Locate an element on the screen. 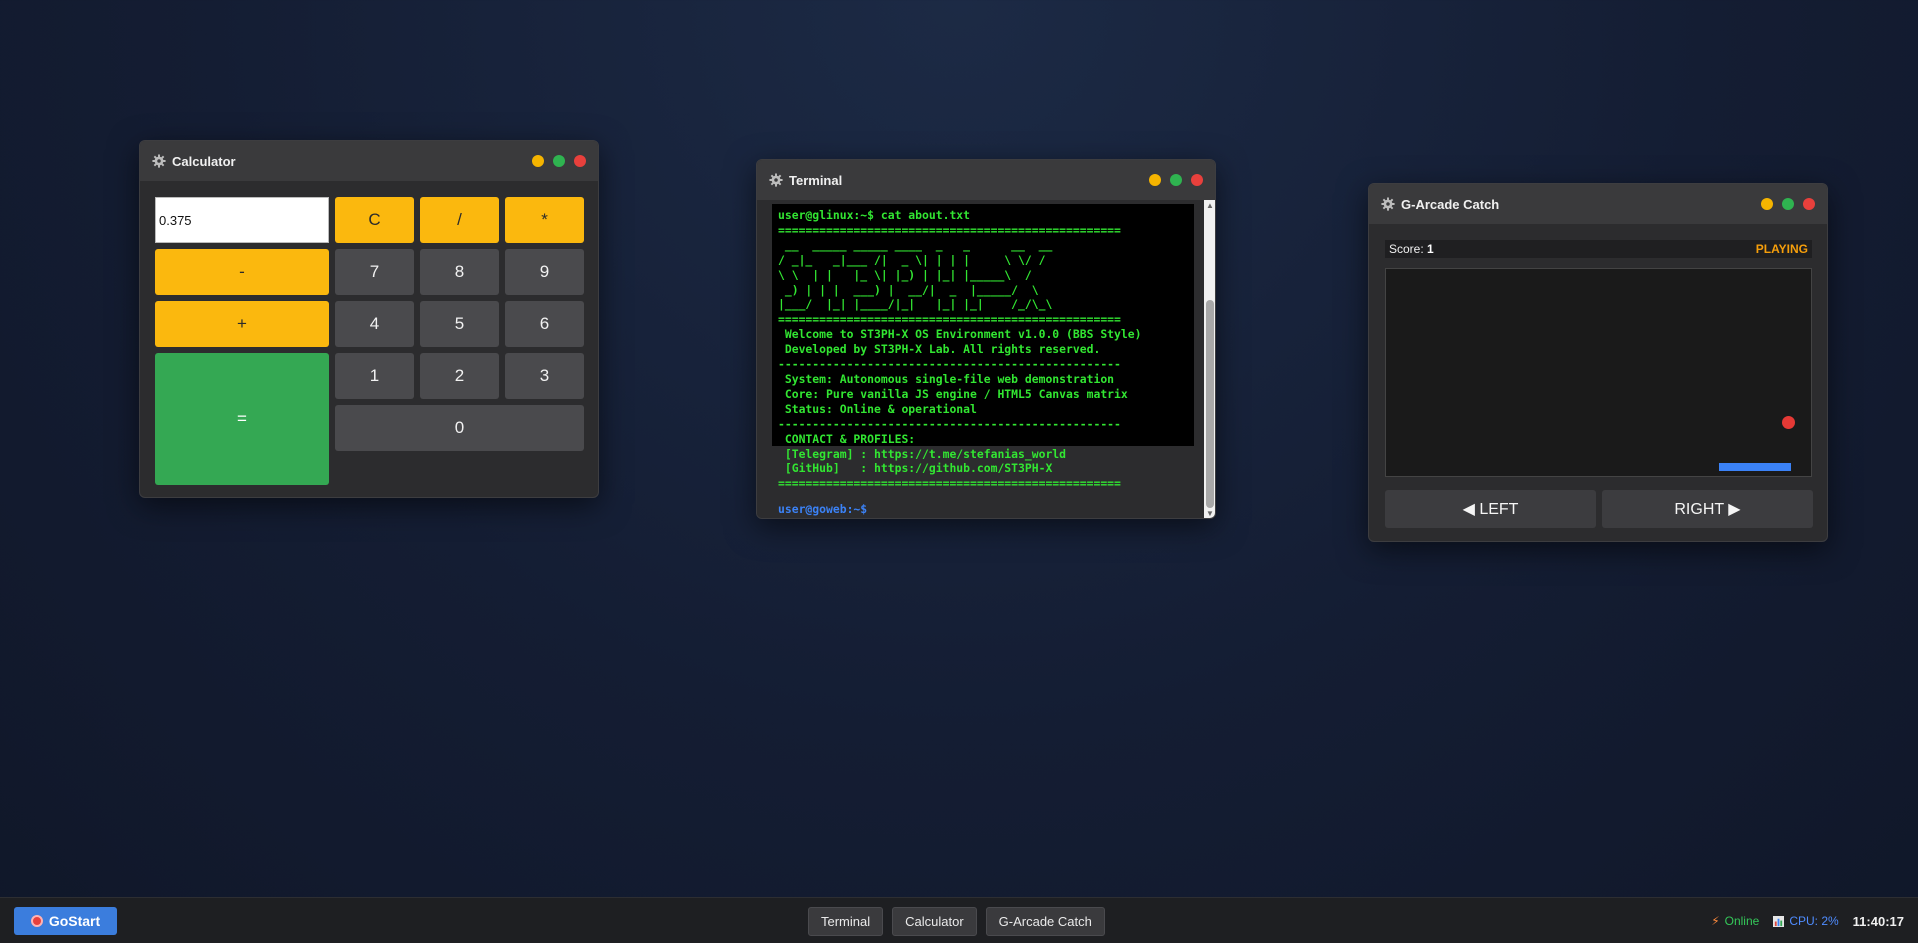 The height and width of the screenshot is (943, 1918). plus-button: + is located at coordinates (242, 324).